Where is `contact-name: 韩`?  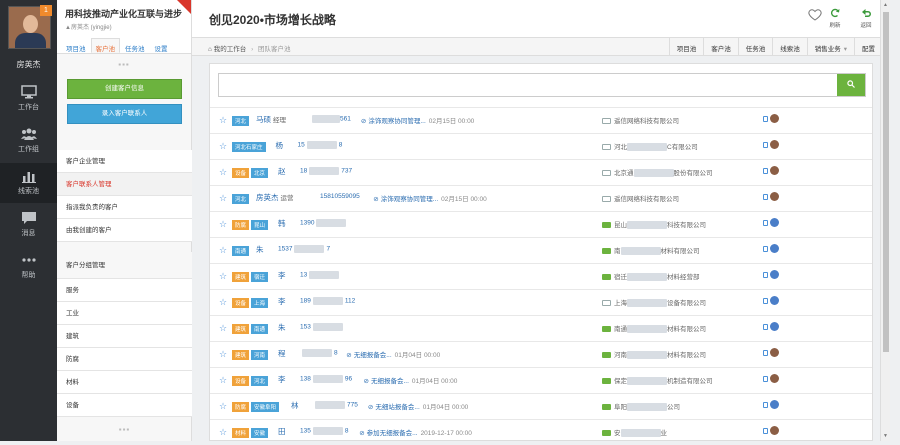 contact-name: 韩 is located at coordinates (282, 223).